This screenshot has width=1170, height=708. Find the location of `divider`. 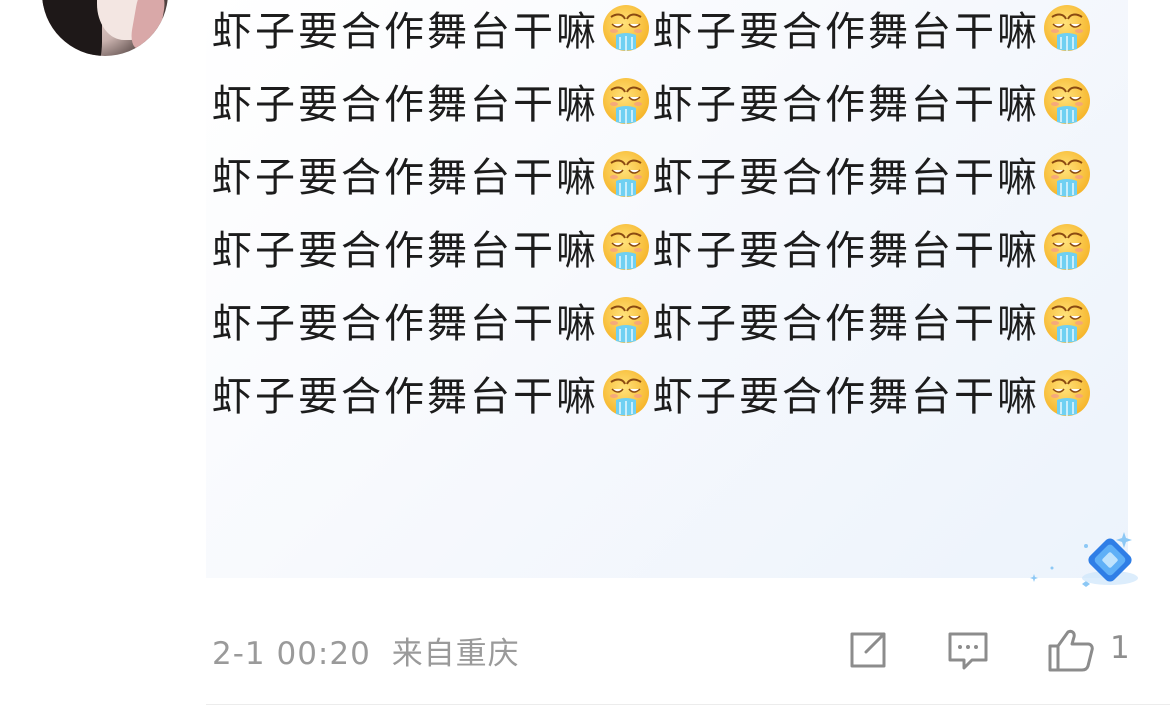

divider is located at coordinates (688, 704).